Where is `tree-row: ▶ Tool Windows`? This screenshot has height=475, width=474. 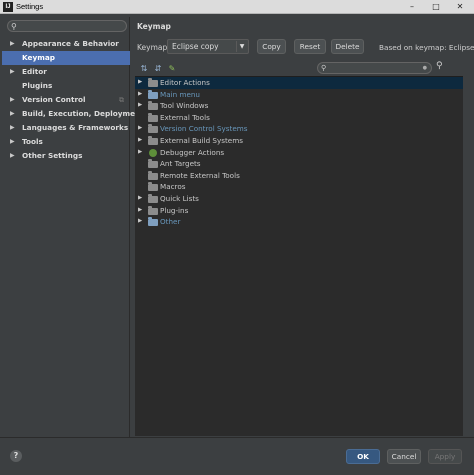
tree-row: ▶ Tool Windows is located at coordinates (299, 106).